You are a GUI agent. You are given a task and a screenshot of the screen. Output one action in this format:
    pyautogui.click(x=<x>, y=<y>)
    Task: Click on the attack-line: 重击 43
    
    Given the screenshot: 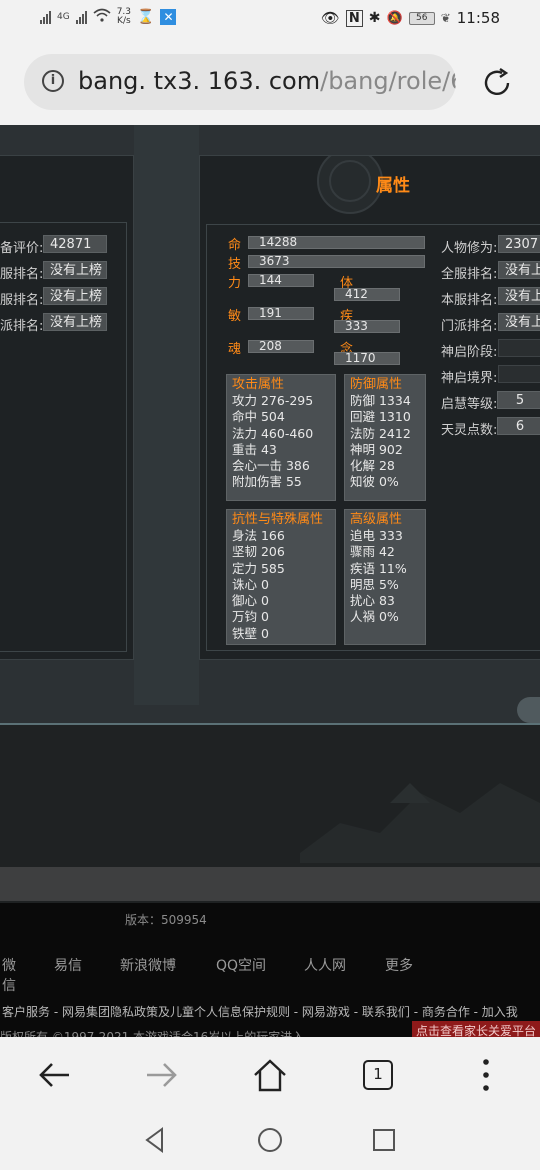 What is the action you would take?
    pyautogui.click(x=254, y=449)
    